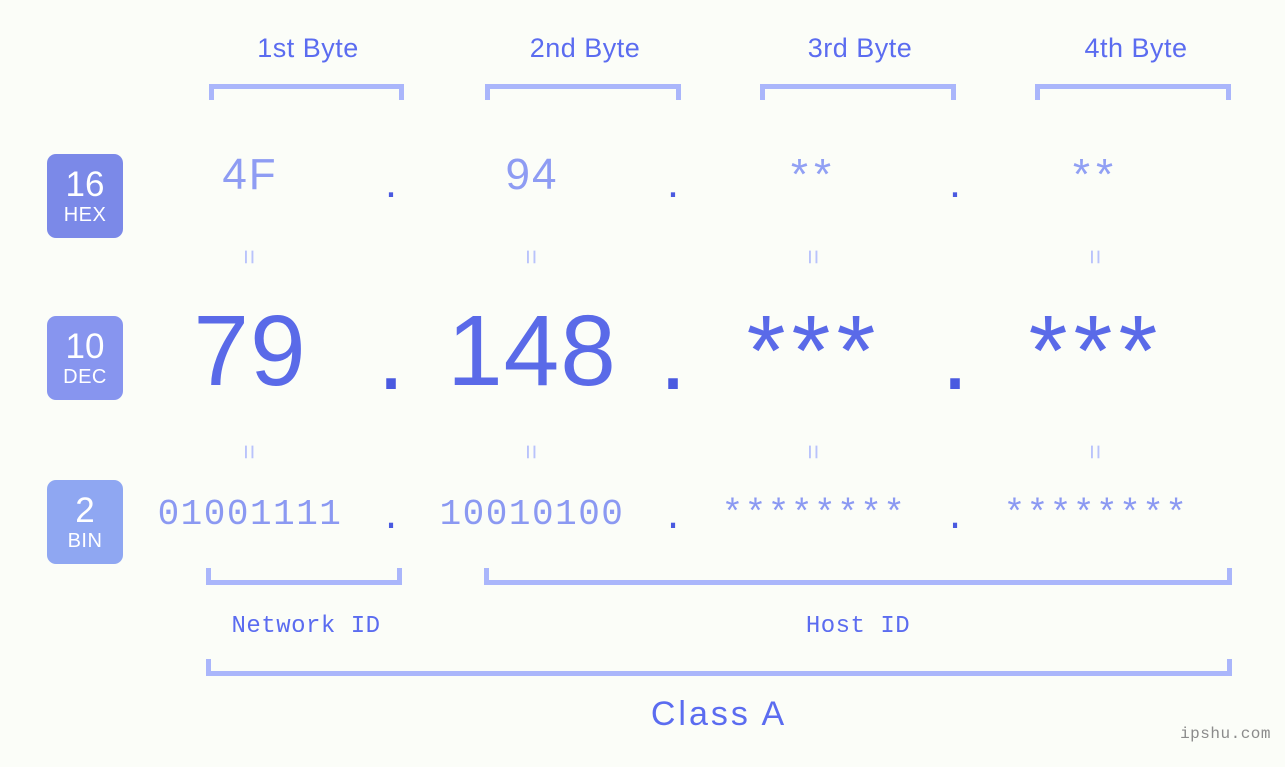  I want to click on byte-header-4: 4th Byte, so click(1136, 48).